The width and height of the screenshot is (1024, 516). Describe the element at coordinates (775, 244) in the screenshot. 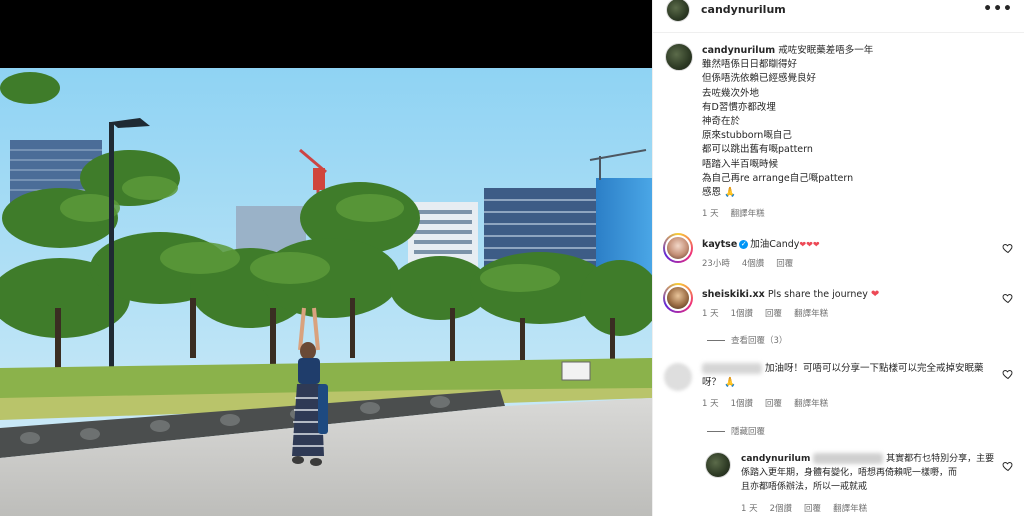

I see `comment-text: 加油Candy` at that location.